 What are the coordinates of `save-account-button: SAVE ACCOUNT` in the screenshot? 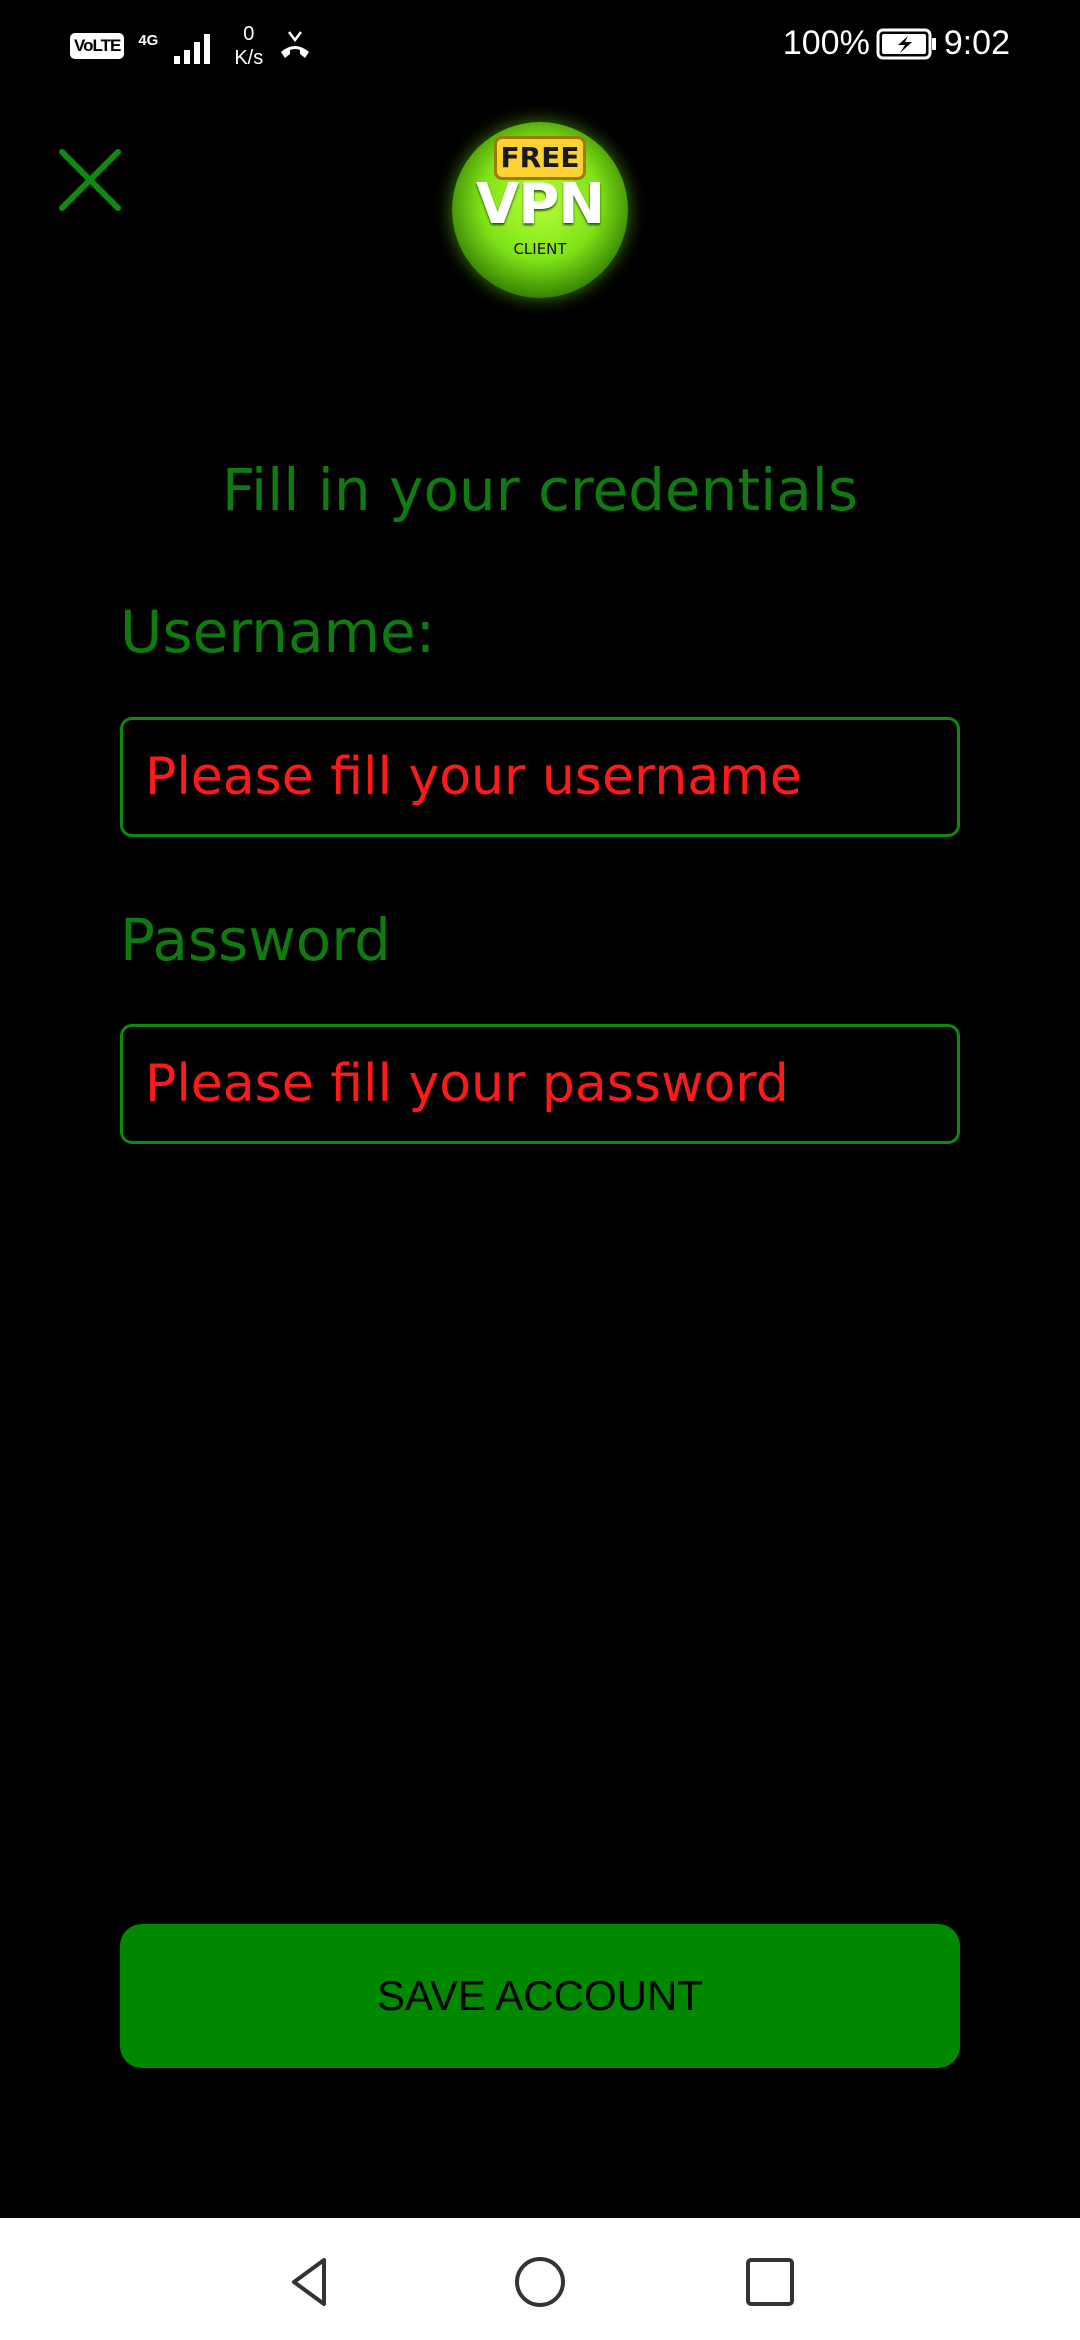 It's located at (540, 1996).